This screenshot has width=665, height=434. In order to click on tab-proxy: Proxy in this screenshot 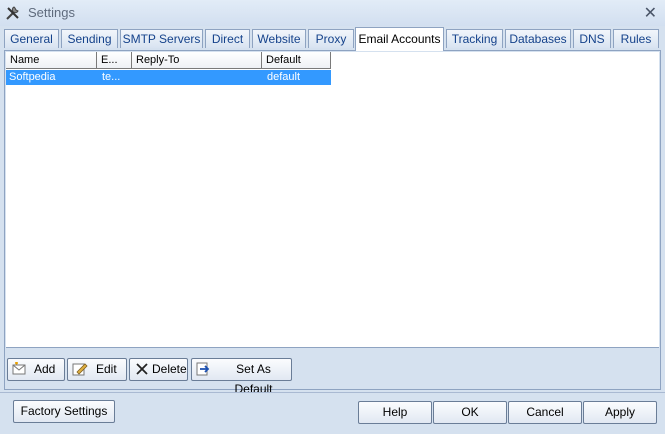, I will do `click(331, 38)`.